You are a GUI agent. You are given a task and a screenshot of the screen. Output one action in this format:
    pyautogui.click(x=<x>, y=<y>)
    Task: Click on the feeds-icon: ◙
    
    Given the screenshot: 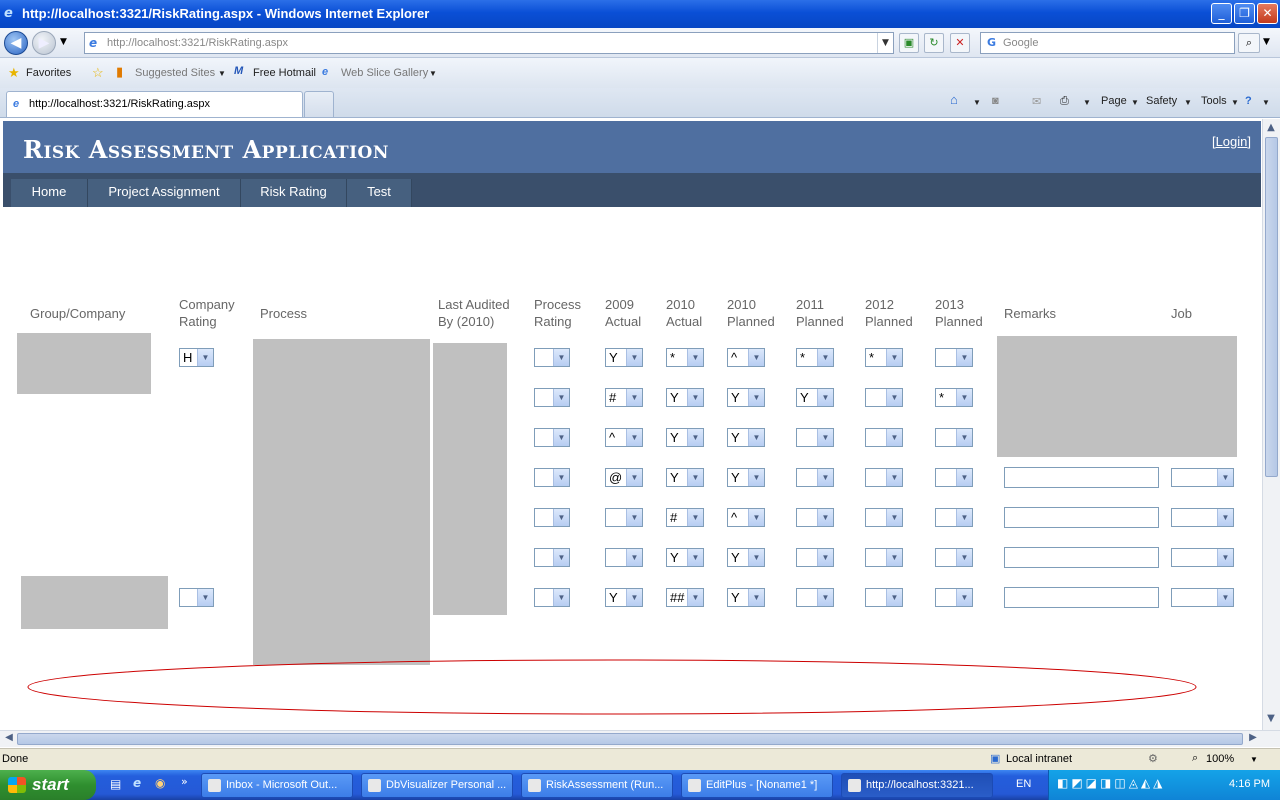 What is the action you would take?
    pyautogui.click(x=995, y=101)
    